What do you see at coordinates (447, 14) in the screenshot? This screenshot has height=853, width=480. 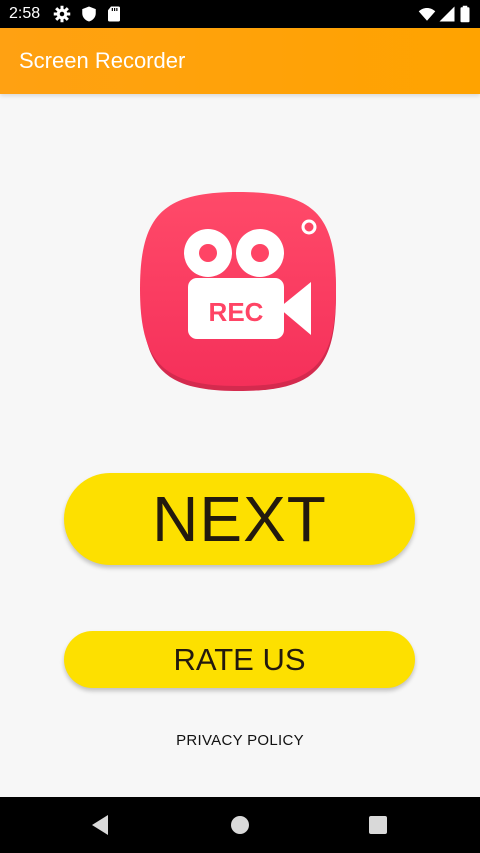 I see `signal-icon` at bounding box center [447, 14].